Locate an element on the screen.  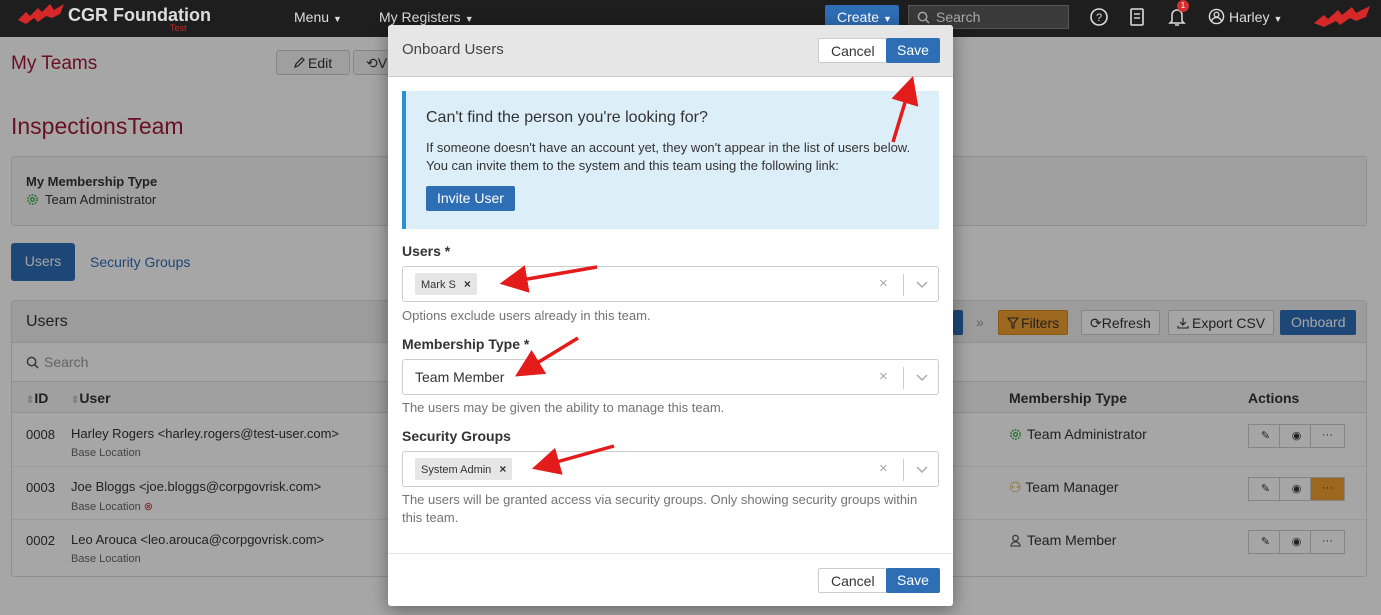
create-label: Create is located at coordinates (858, 17).